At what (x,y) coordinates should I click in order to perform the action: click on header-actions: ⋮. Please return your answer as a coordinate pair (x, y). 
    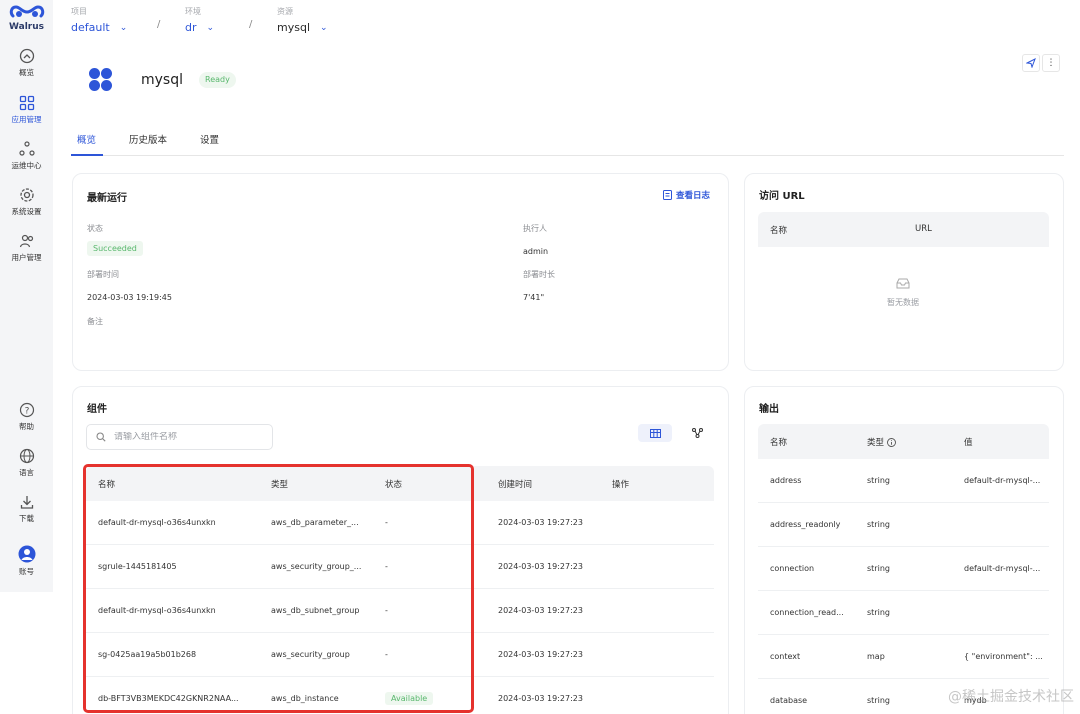
    Looking at the image, I should click on (1041, 63).